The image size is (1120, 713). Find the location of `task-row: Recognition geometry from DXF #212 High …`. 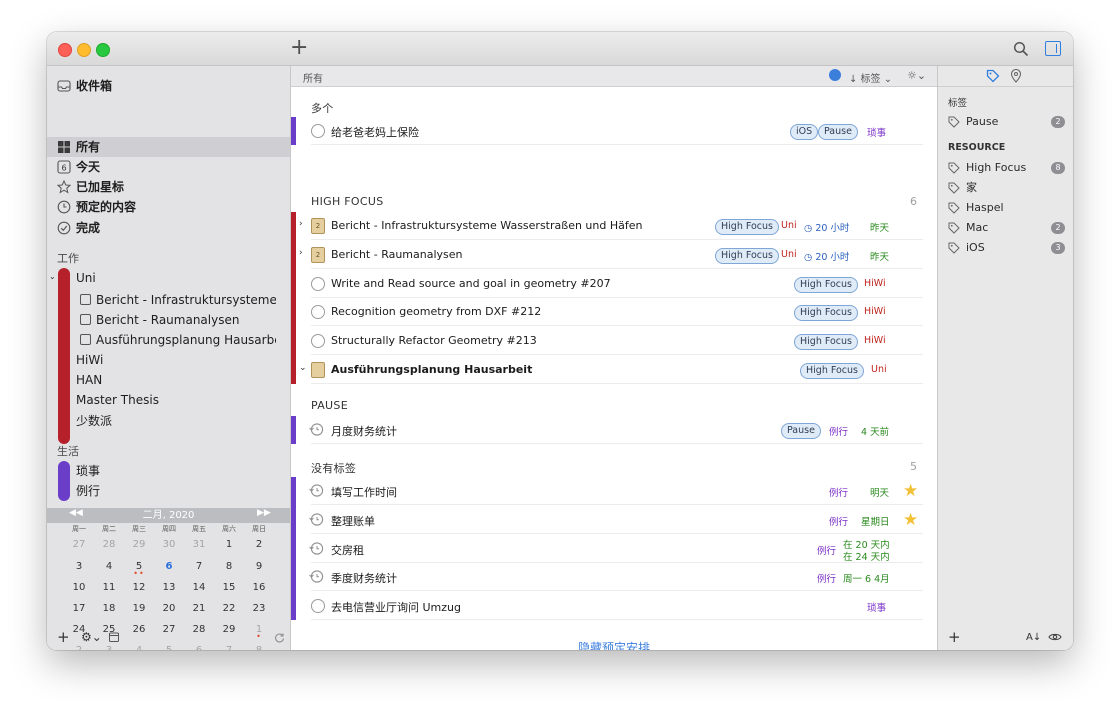

task-row: Recognition geometry from DXF #212 High … is located at coordinates (614, 312).